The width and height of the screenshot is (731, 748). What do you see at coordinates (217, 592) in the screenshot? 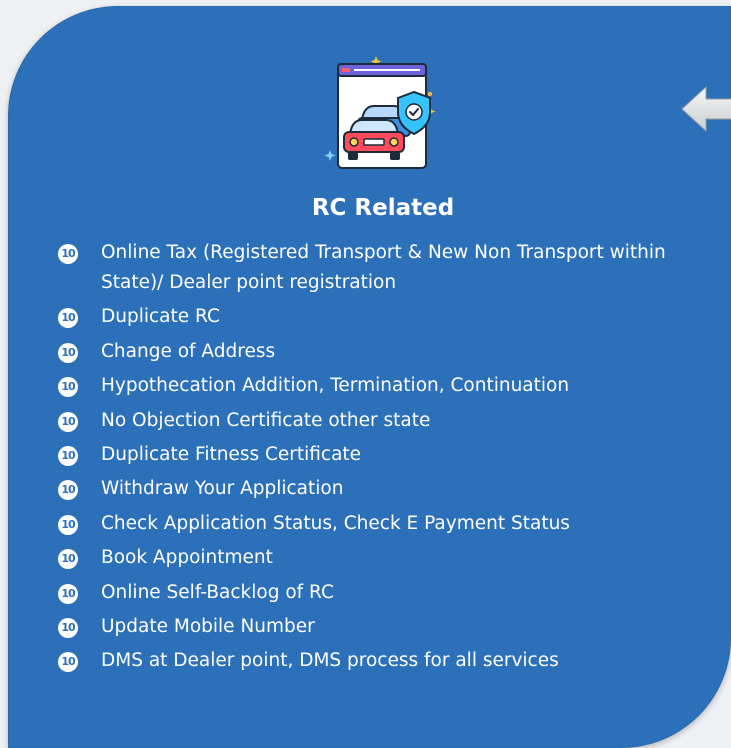
I see `list-item-label: Online Self-Backlog of RC` at bounding box center [217, 592].